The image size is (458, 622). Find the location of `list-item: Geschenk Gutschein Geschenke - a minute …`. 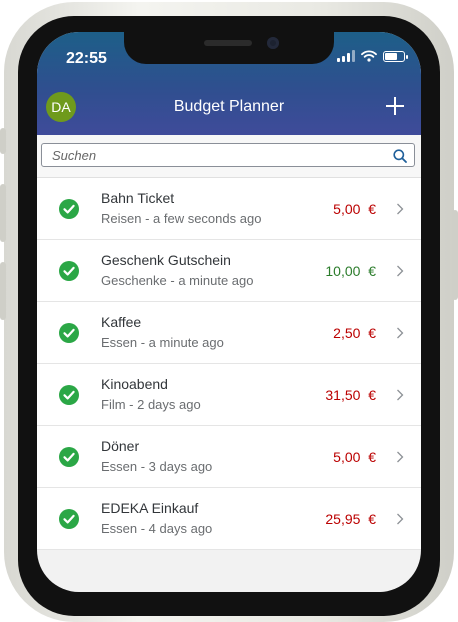

list-item: Geschenk Gutschein Geschenke - a minute … is located at coordinates (229, 271).